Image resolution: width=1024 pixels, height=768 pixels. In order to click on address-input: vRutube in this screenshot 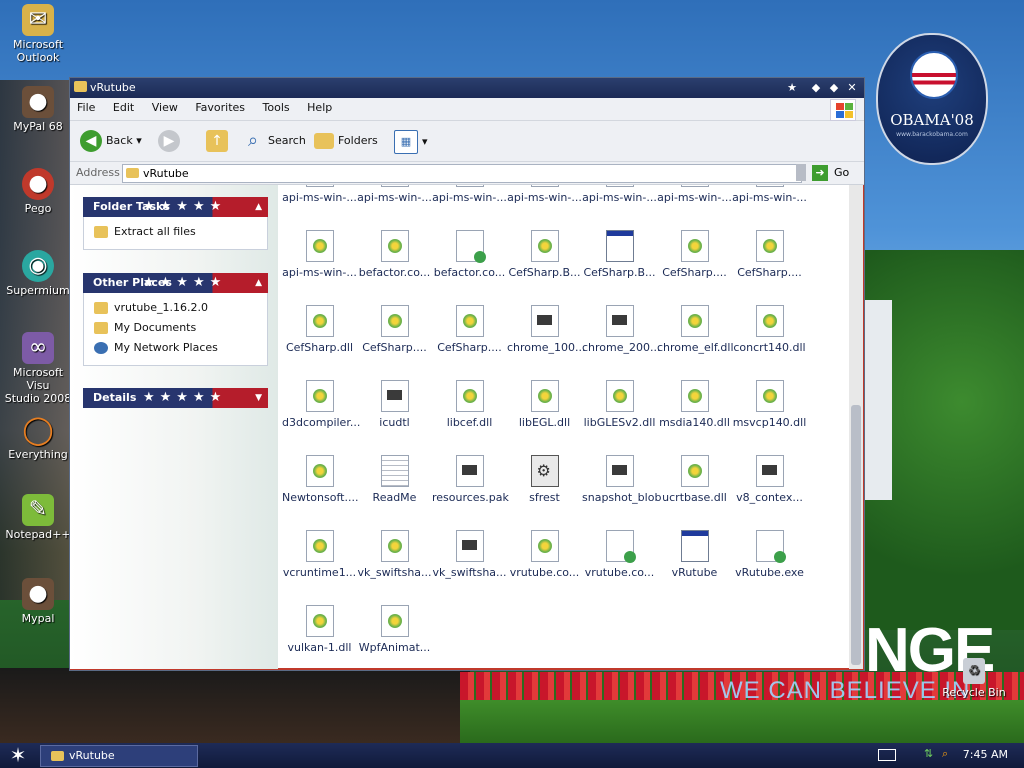, I will do `click(462, 173)`.